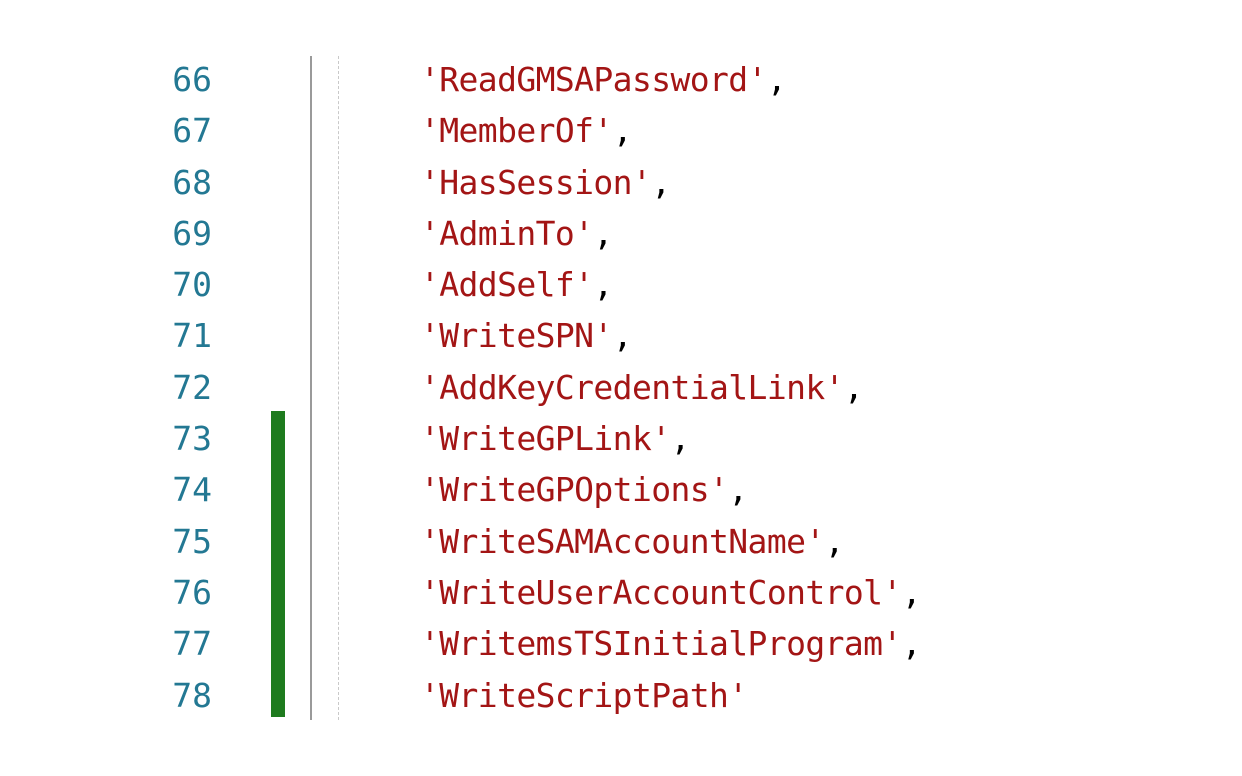 This screenshot has height=776, width=1242. I want to click on string-literal: 'AddKeyCredentialLink', so click(632, 387).